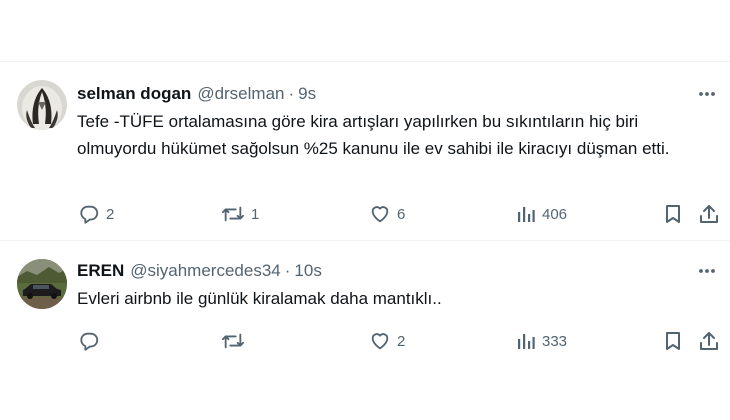 This screenshot has width=730, height=420. Describe the element at coordinates (205, 271) in the screenshot. I see `author-handle: @siyahmercedes34` at that location.